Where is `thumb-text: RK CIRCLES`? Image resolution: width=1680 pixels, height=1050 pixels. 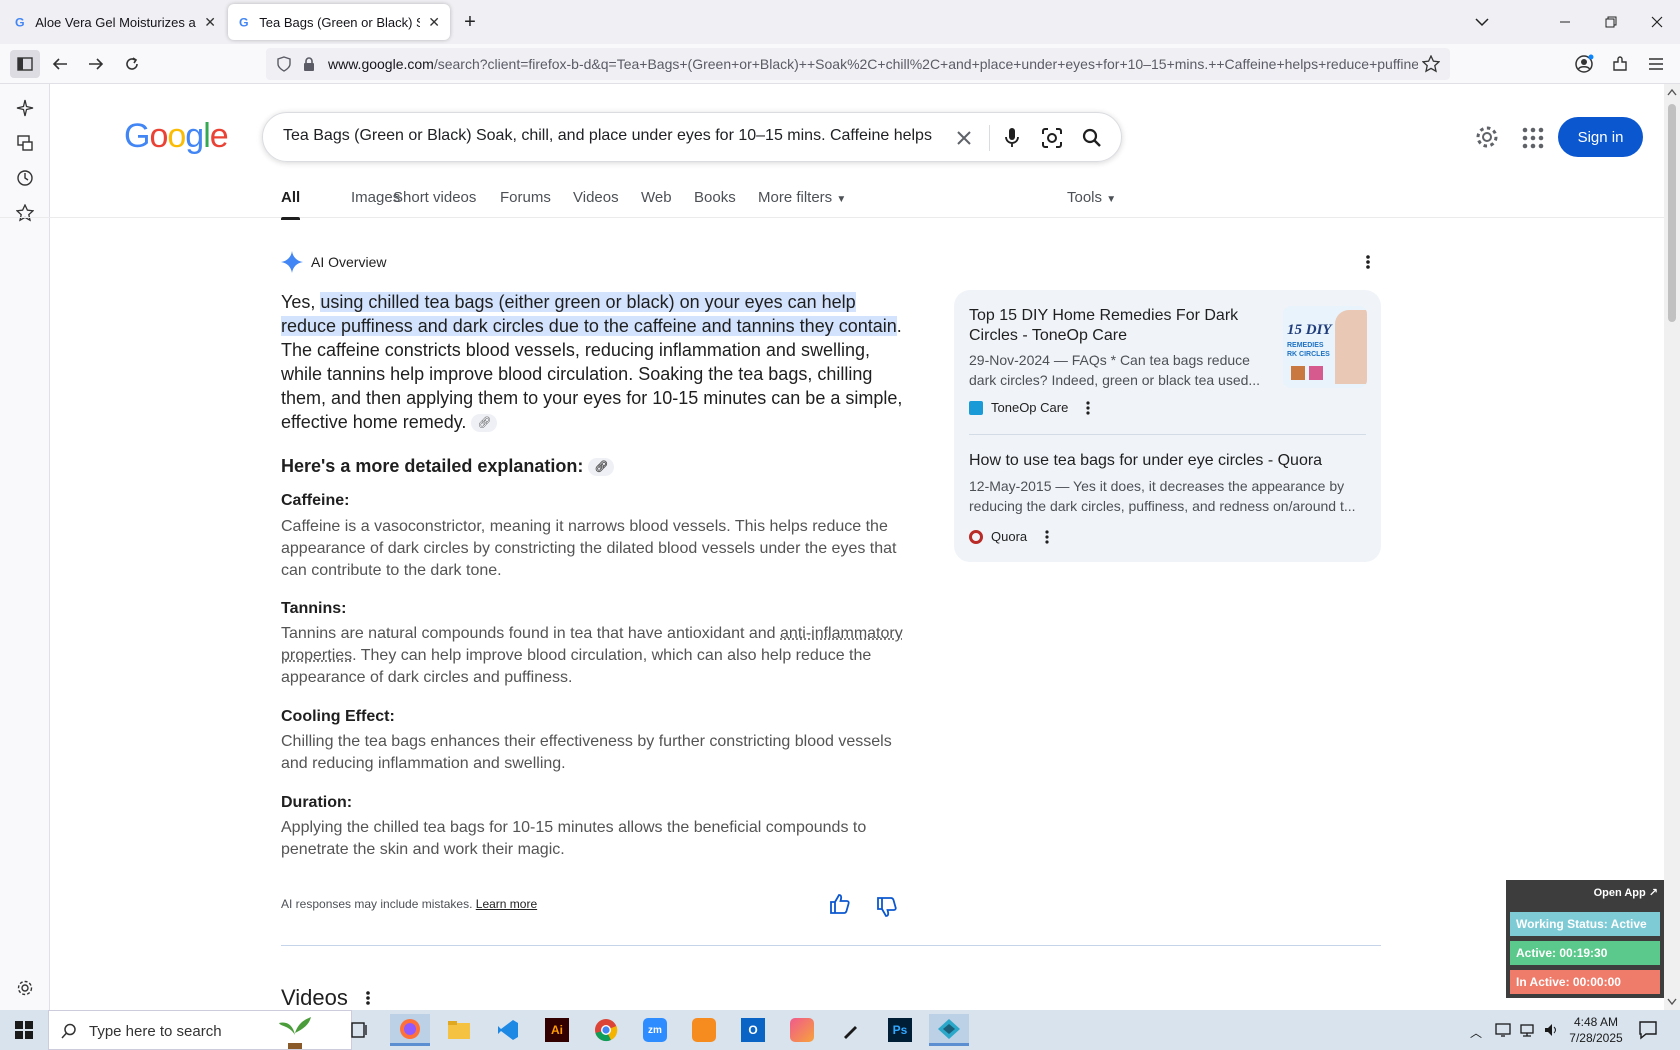
thumb-text: RK CIRCLES is located at coordinates (1308, 354).